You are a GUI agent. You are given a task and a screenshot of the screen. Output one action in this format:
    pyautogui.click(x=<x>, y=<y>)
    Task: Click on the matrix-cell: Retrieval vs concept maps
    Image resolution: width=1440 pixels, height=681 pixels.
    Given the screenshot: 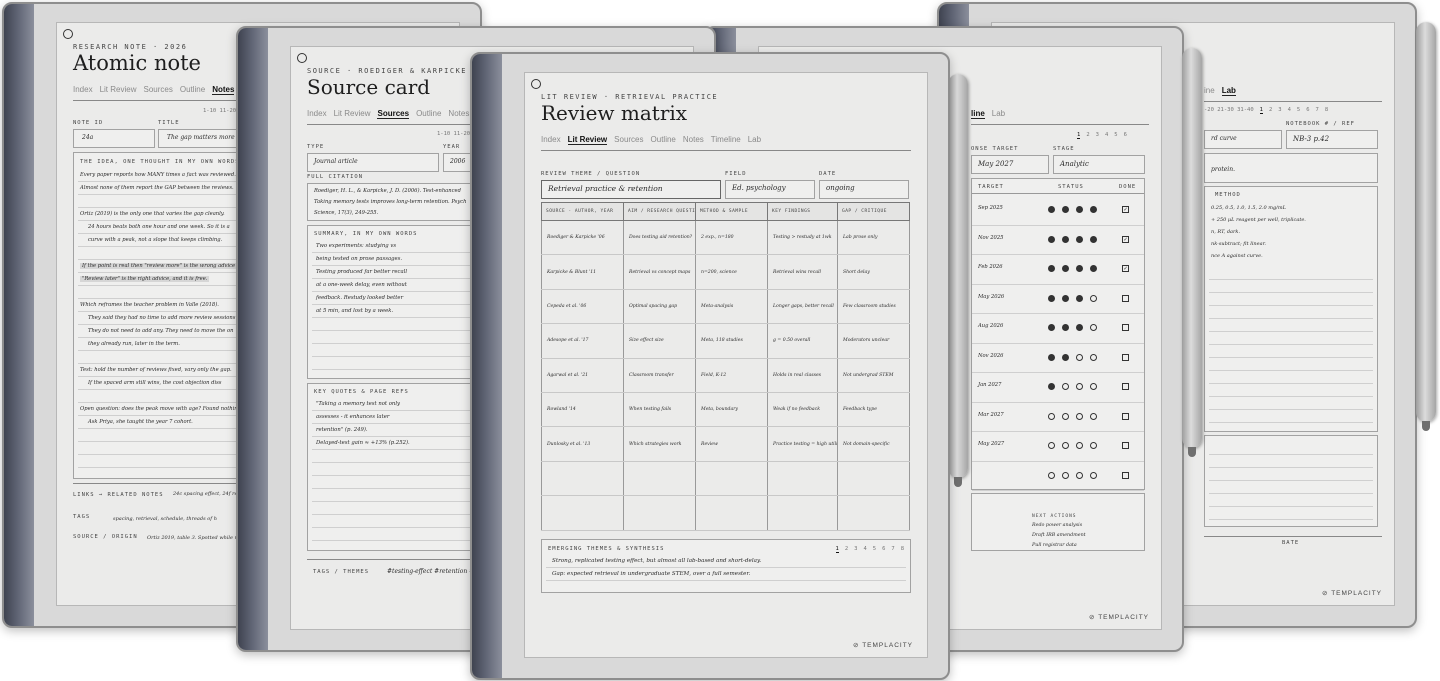 What is the action you would take?
    pyautogui.click(x=659, y=272)
    